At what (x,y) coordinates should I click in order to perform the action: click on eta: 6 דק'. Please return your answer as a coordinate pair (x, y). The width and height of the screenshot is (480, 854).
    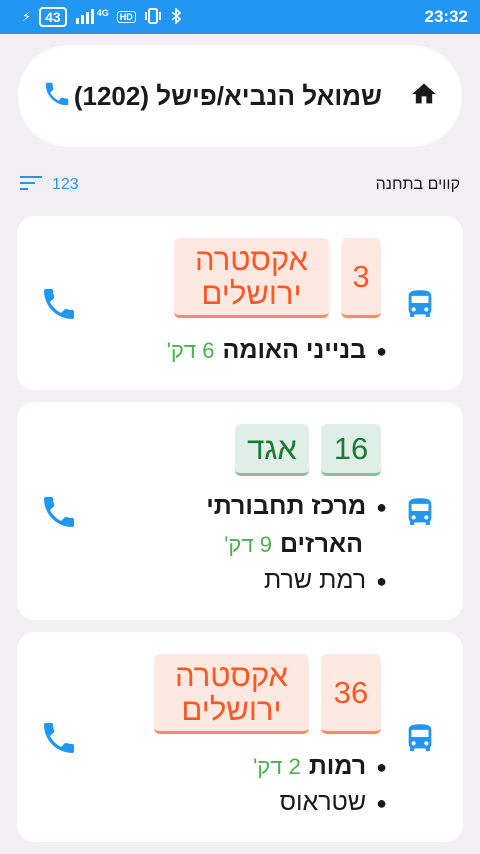
    Looking at the image, I should click on (190, 350).